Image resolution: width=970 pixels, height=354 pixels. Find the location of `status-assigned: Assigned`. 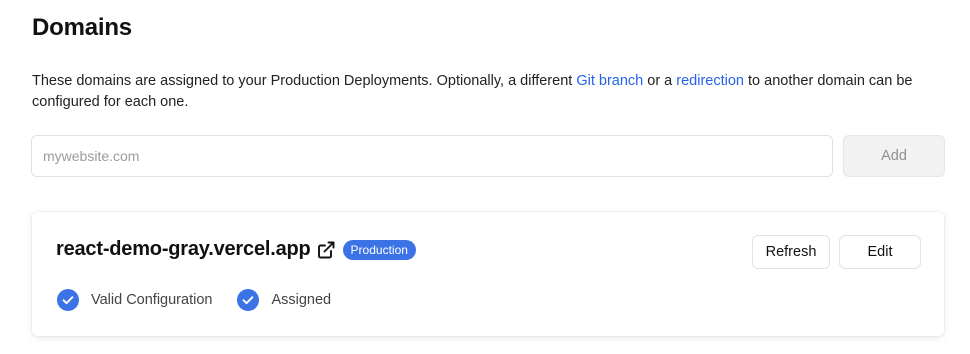

status-assigned: Assigned is located at coordinates (284, 300).